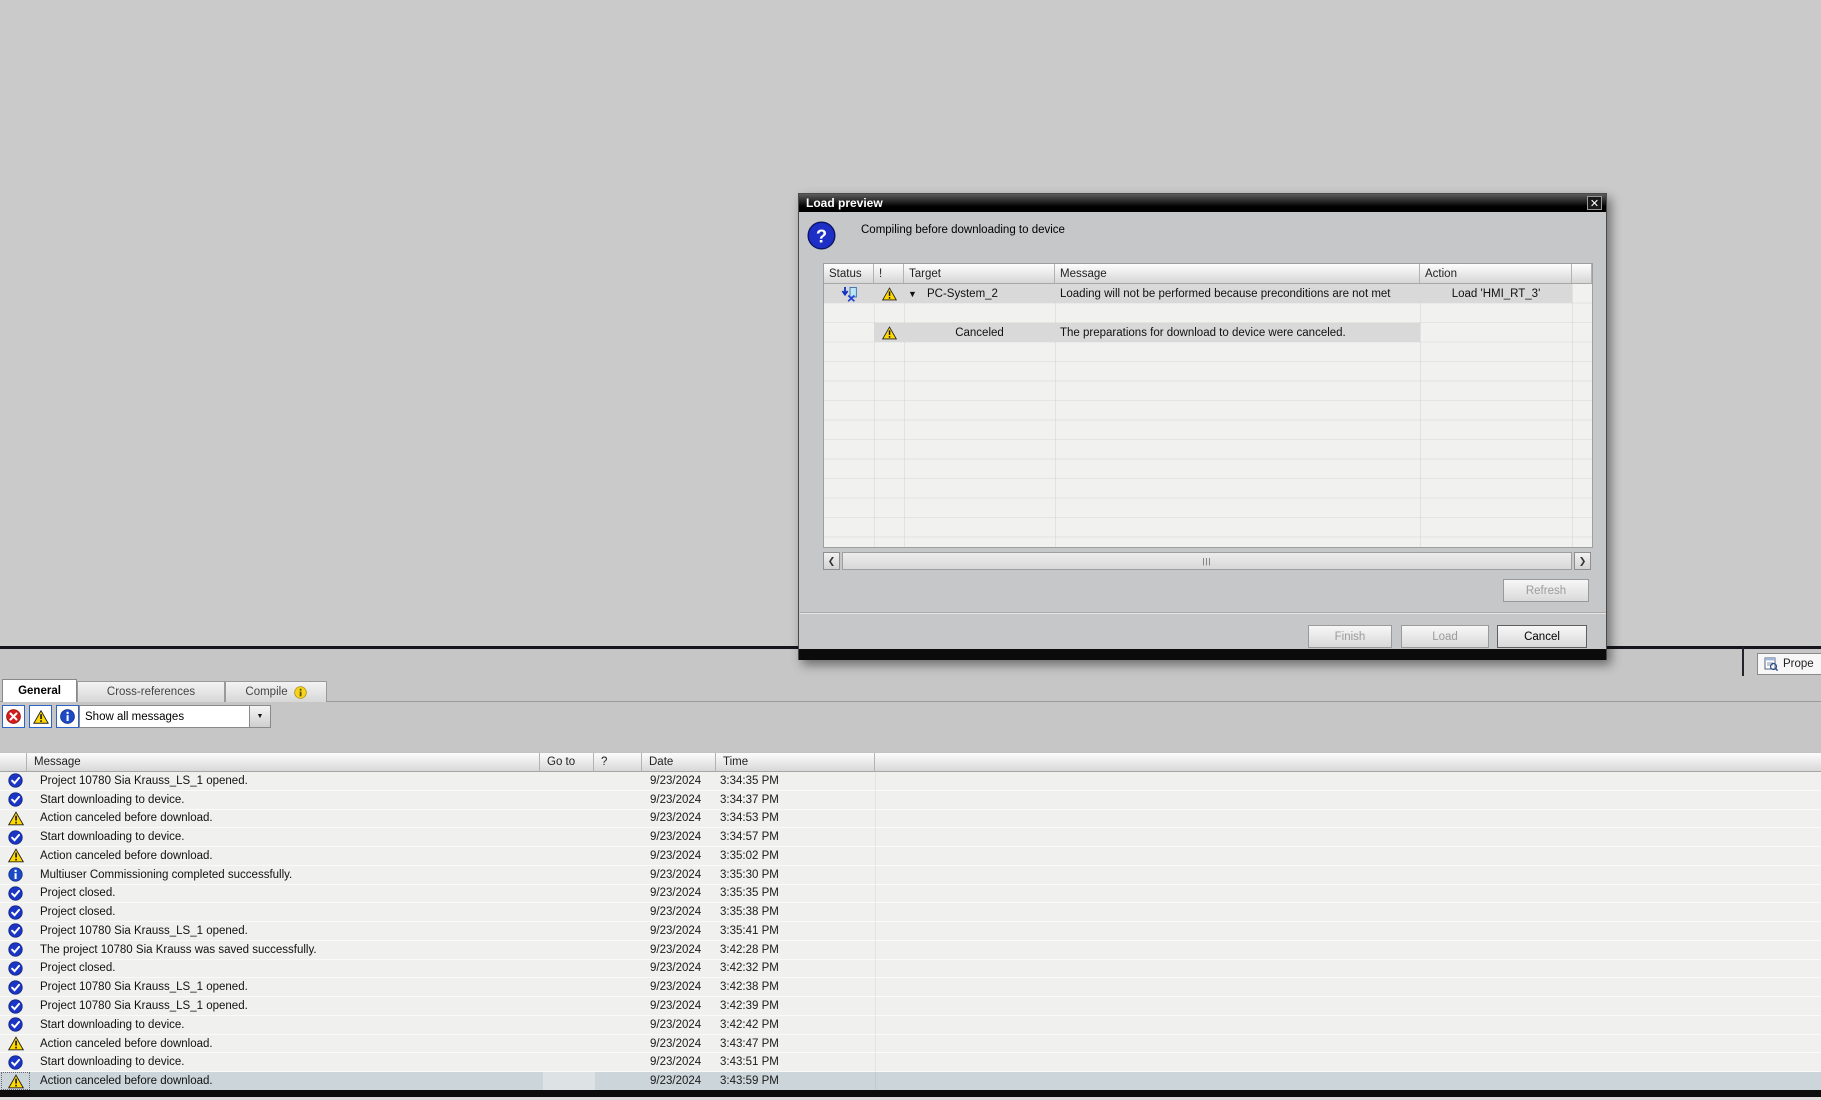  What do you see at coordinates (175, 716) in the screenshot?
I see `message-filter-dropdown: Show all messages ▼` at bounding box center [175, 716].